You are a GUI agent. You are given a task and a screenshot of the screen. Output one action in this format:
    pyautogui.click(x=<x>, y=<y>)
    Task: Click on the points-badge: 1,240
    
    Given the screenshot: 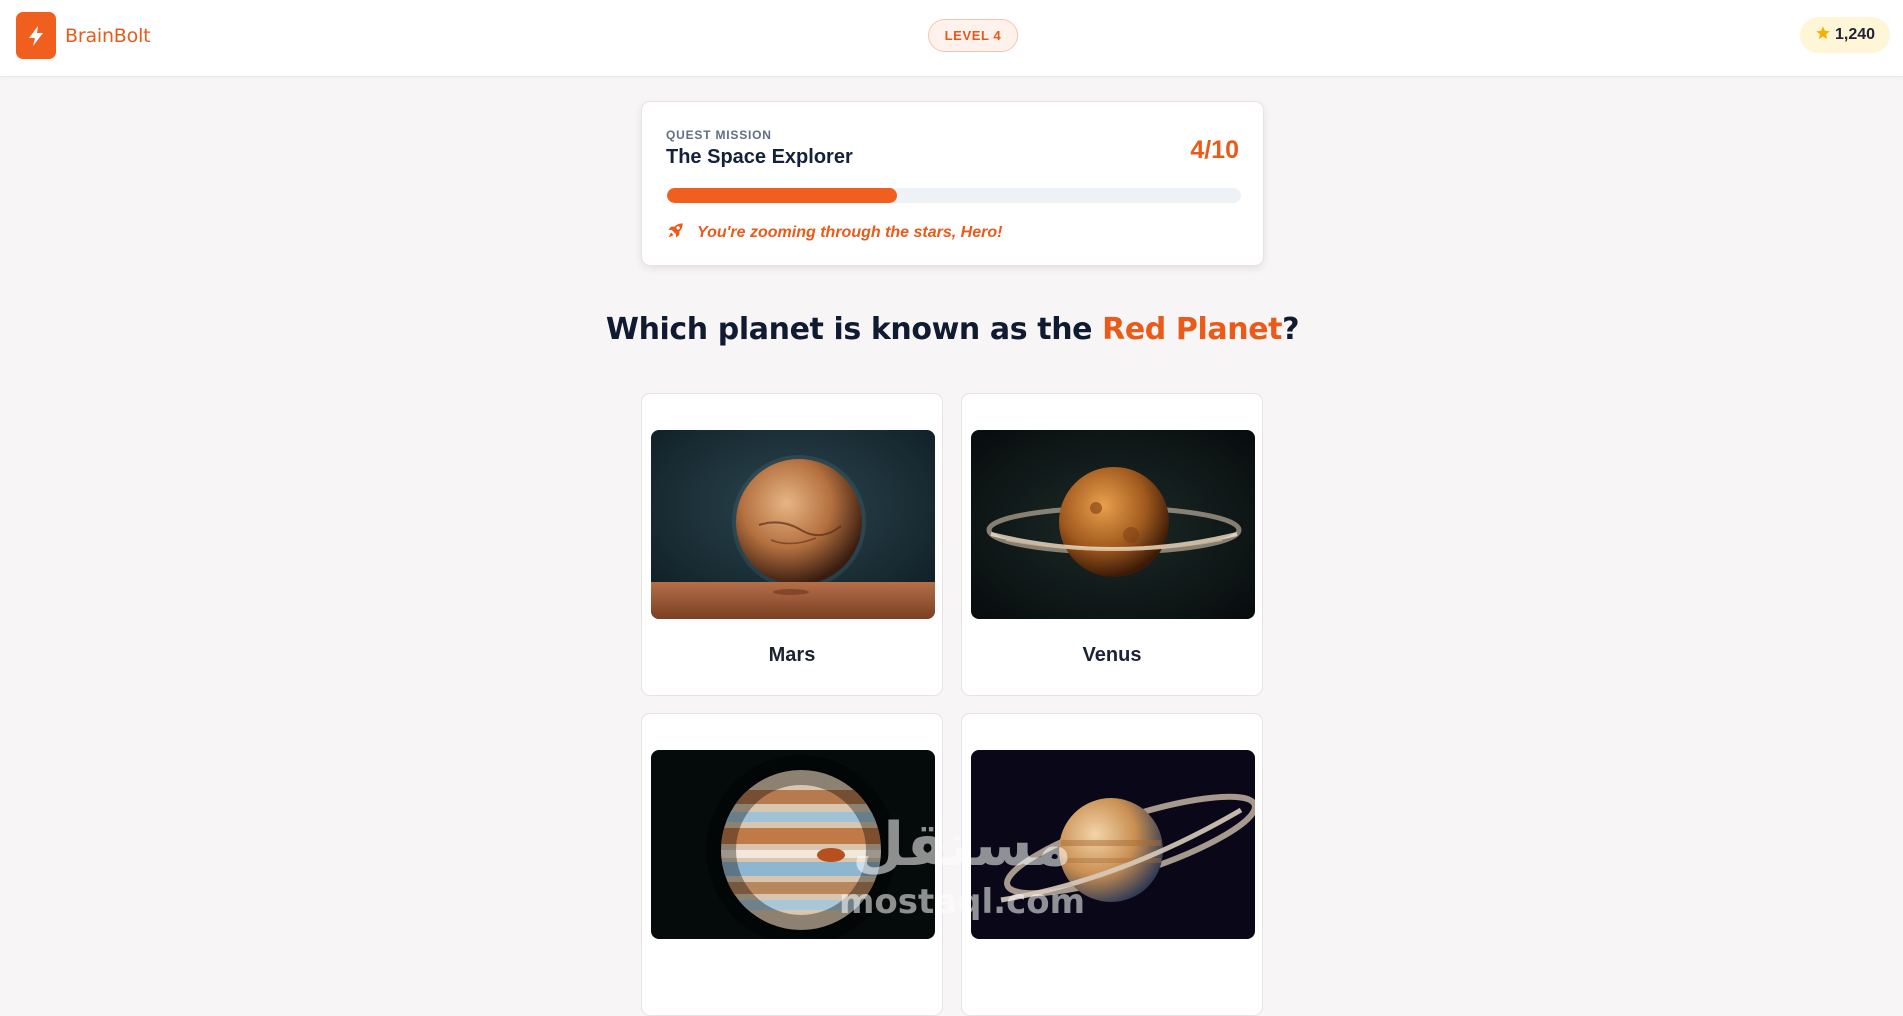 What is the action you would take?
    pyautogui.click(x=1845, y=35)
    